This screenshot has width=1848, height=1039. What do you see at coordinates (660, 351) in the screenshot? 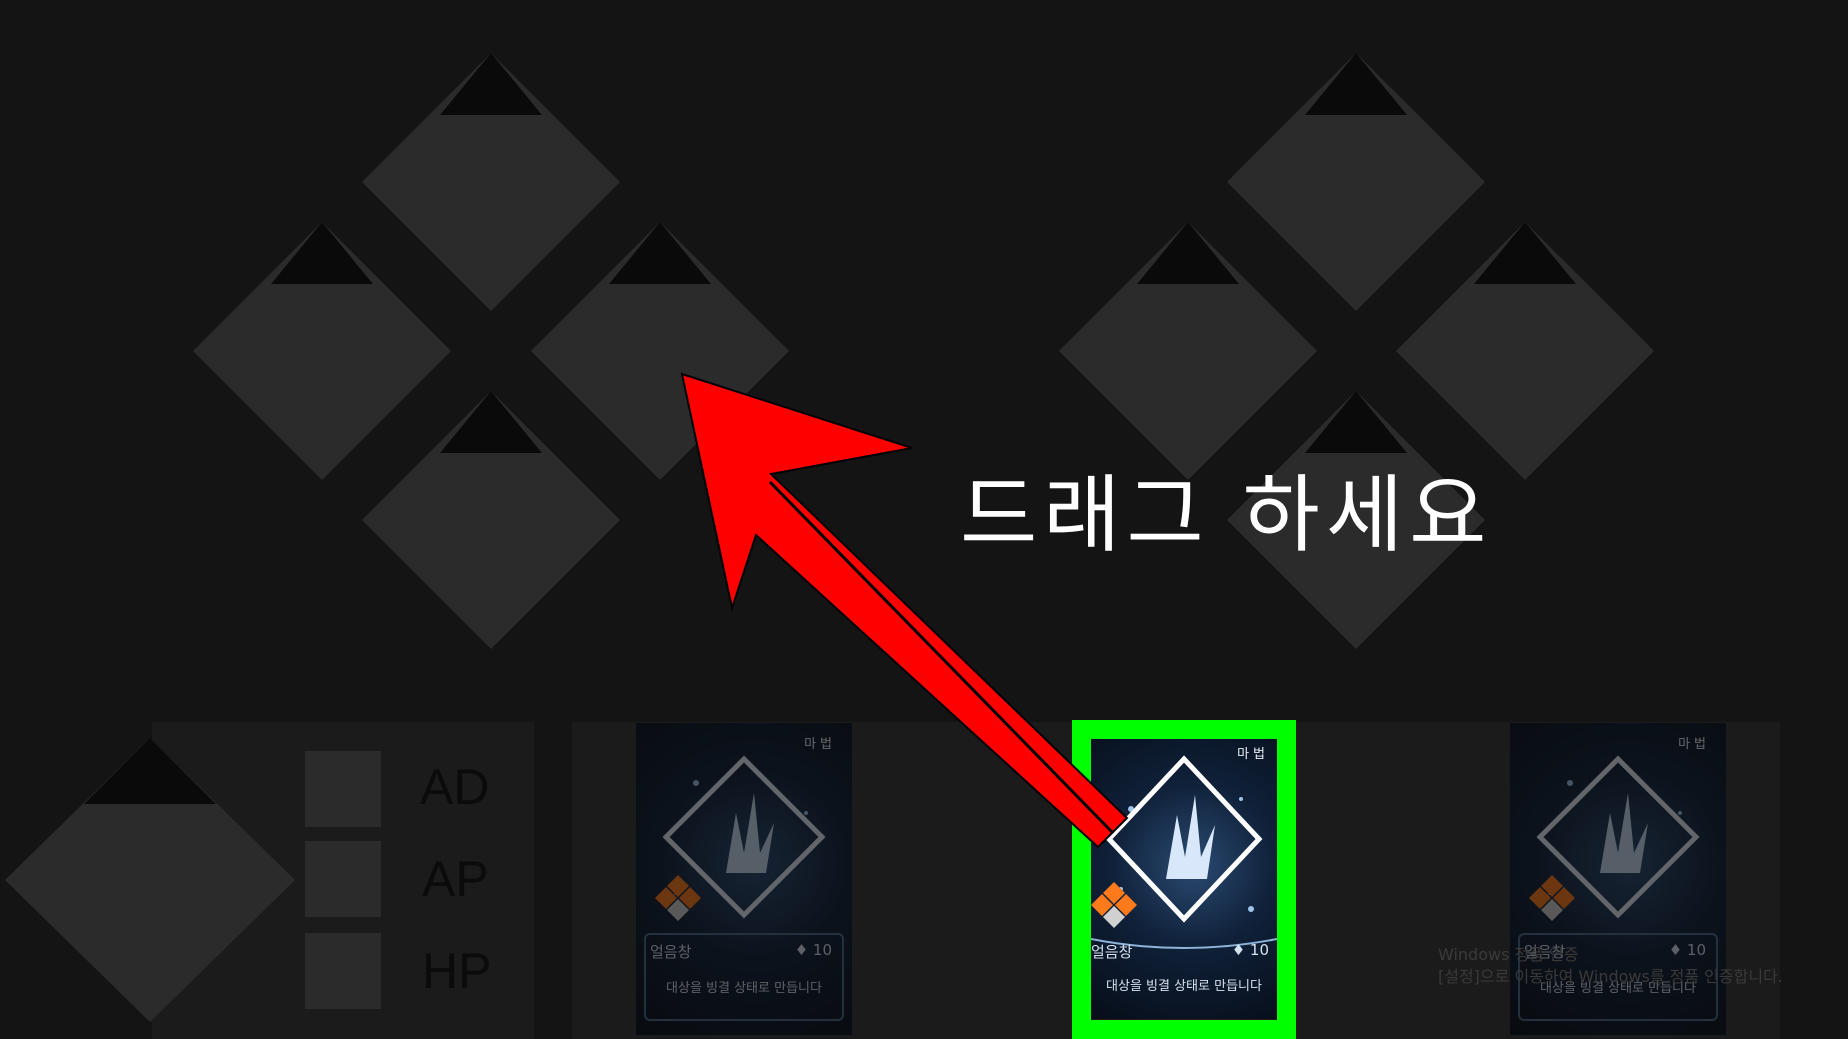
I see `left-slot-right` at bounding box center [660, 351].